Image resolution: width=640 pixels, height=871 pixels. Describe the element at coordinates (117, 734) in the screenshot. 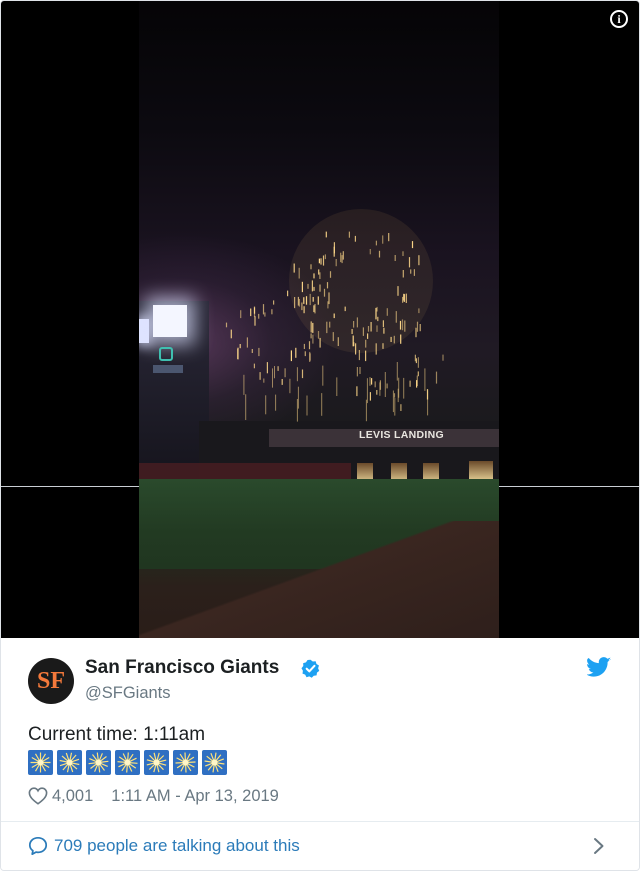

I see `tweet-text: Current time: 1:11am` at that location.